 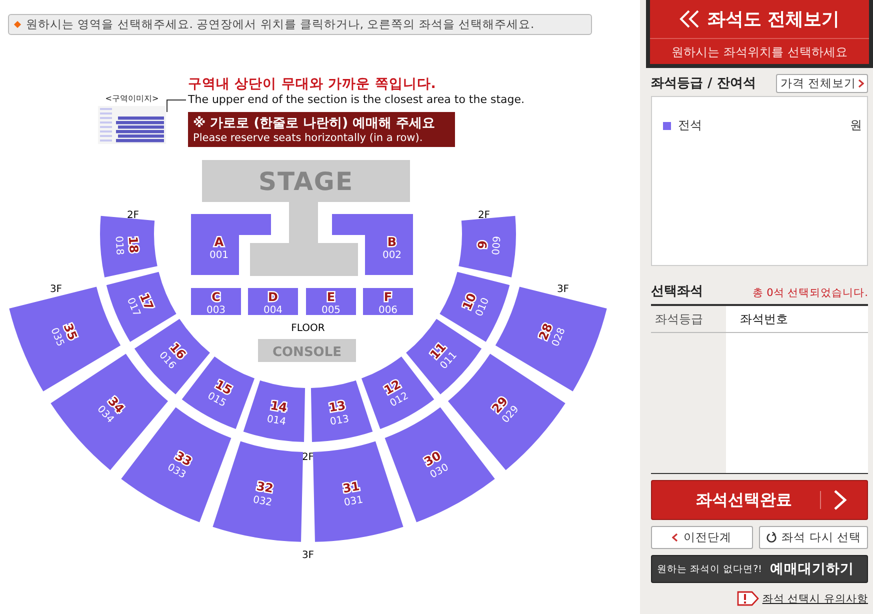 I want to click on price-button: 가격 전체보기, so click(x=822, y=83).